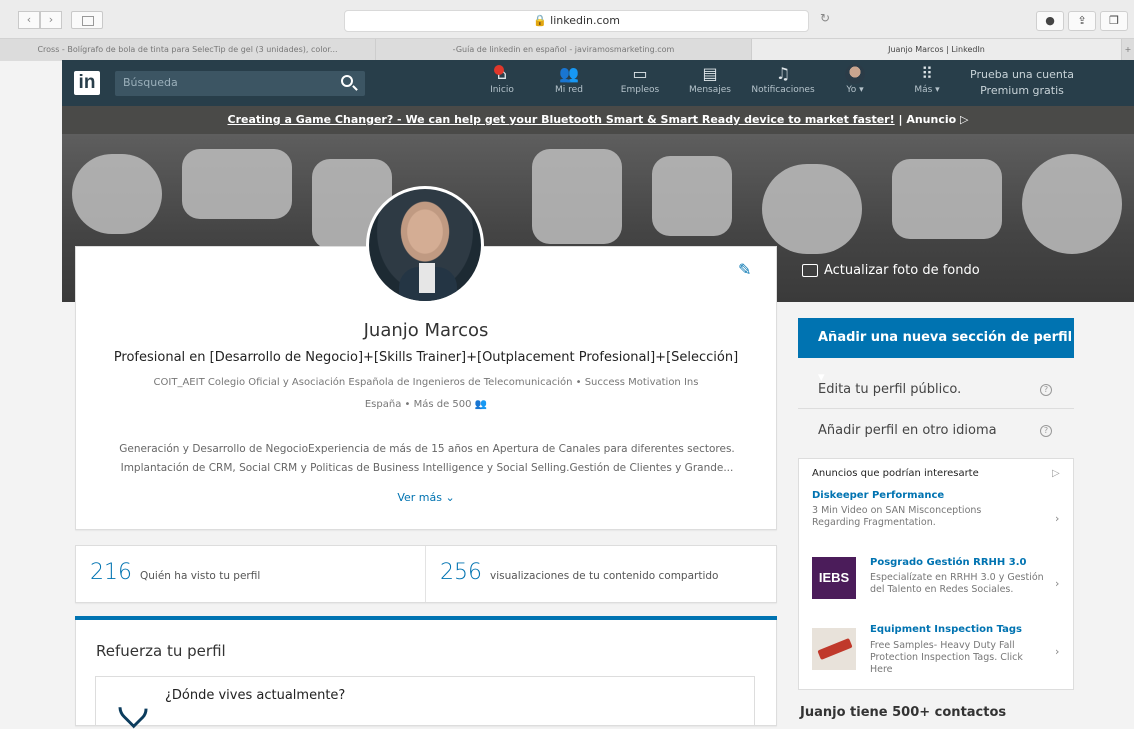  Describe the element at coordinates (1114, 21) in the screenshot. I see `tabs-overview-button: ❐` at that location.